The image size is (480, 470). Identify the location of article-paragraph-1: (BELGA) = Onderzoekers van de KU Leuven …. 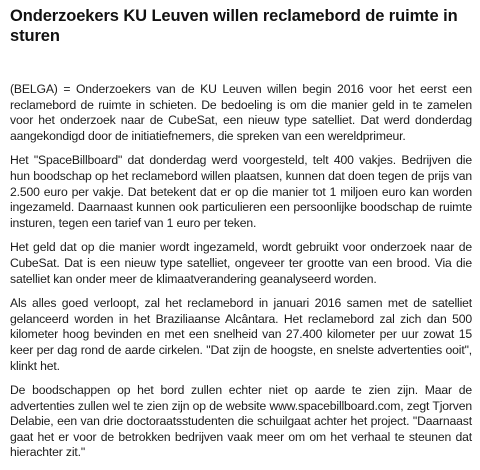
(241, 112).